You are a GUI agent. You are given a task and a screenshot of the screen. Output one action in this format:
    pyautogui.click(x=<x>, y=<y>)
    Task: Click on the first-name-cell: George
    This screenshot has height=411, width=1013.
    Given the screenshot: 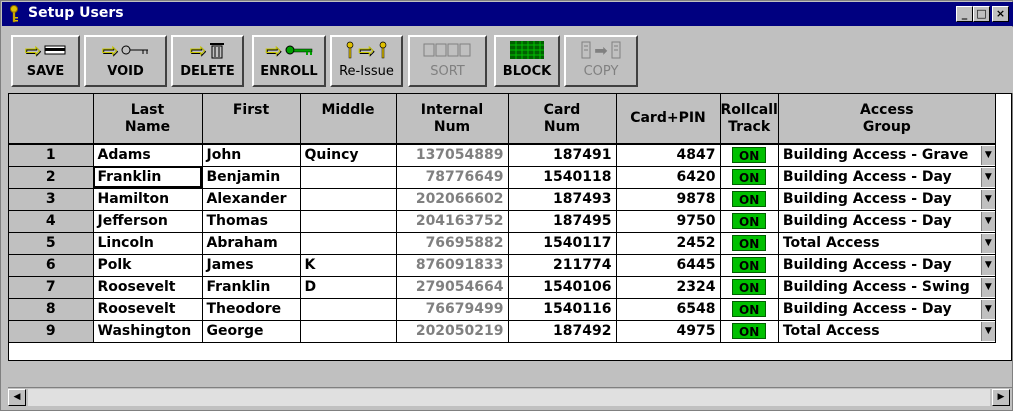 What is the action you would take?
    pyautogui.click(x=251, y=331)
    